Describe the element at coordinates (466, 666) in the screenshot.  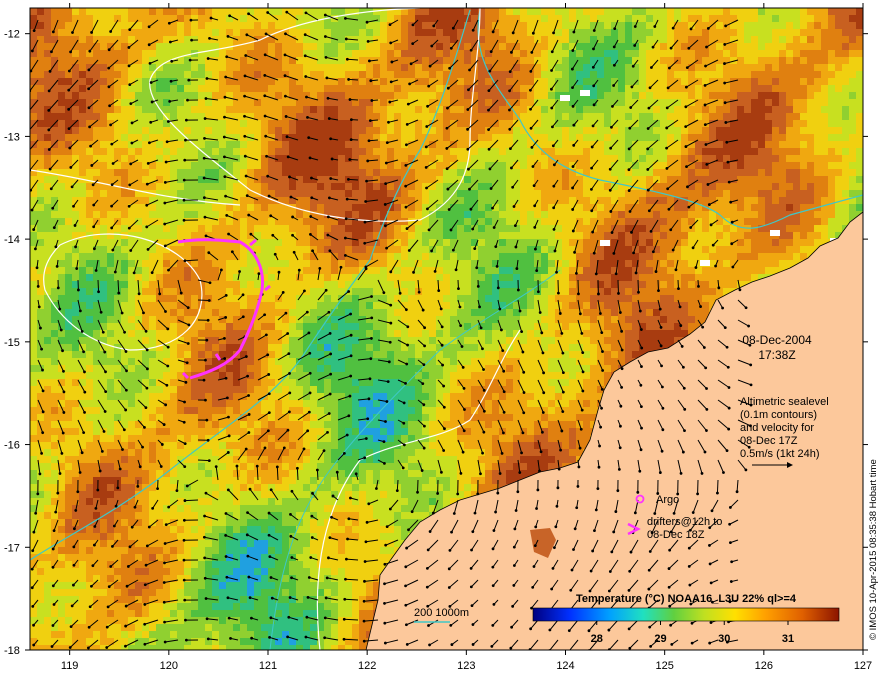
I see `x-tick-label: 123` at that location.